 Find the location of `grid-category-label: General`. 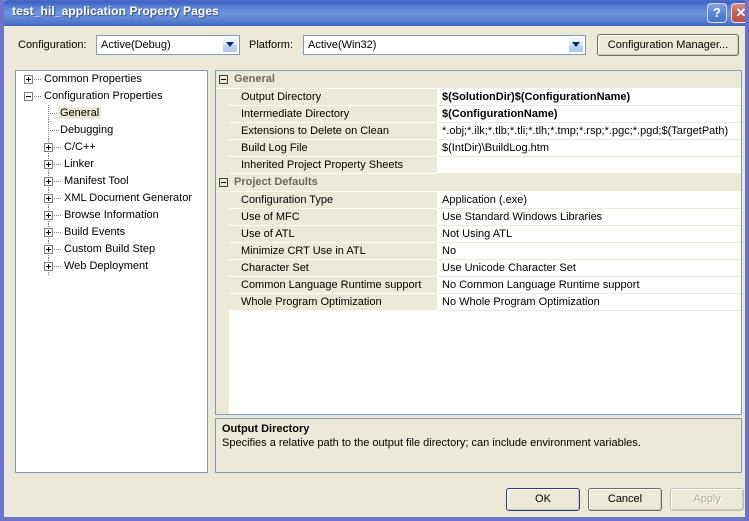

grid-category-label: General is located at coordinates (254, 79).